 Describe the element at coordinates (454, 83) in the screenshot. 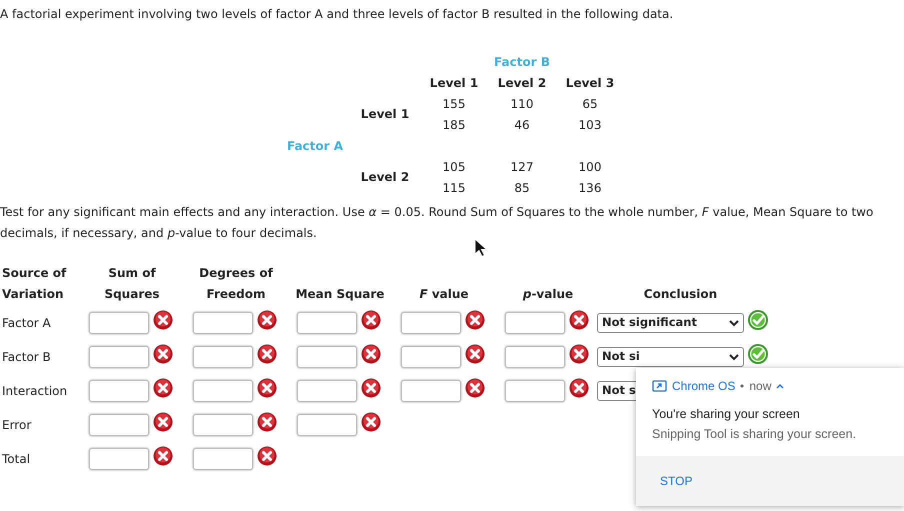

I see `column-header: Level 1` at that location.